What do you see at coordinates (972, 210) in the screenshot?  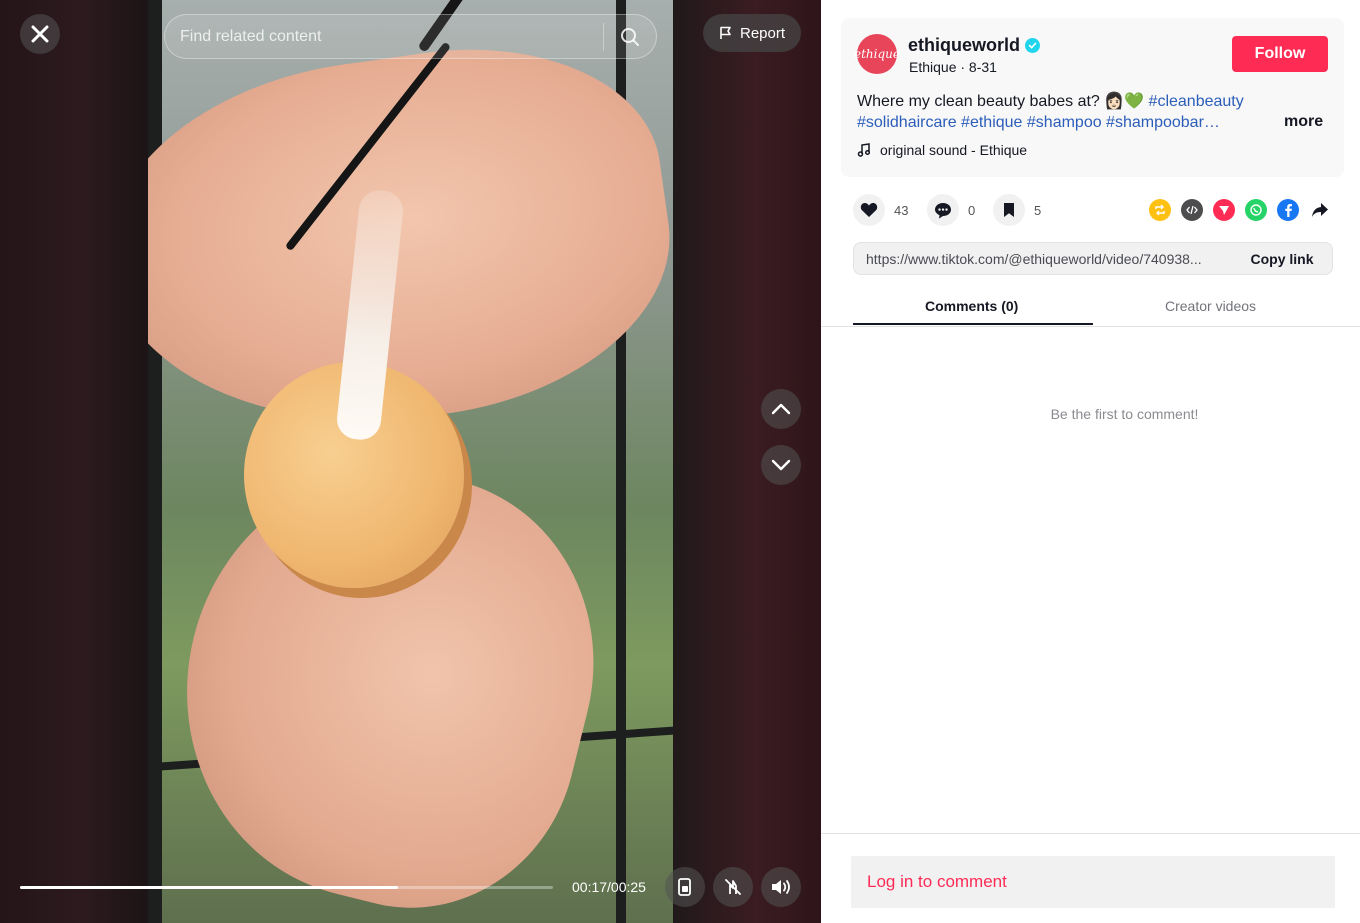 I see `comment-count: 0` at bounding box center [972, 210].